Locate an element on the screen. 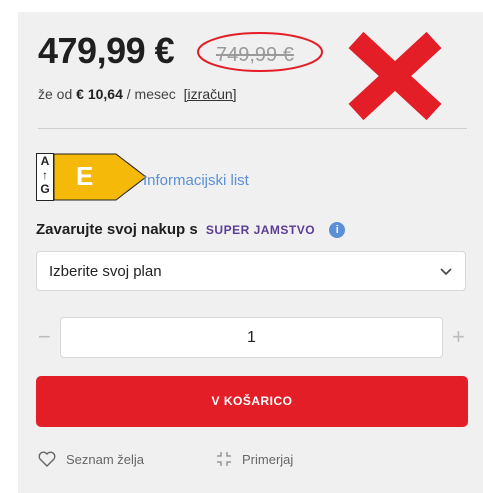 The width and height of the screenshot is (483, 493). old-price-annotation: 749,99 € is located at coordinates (260, 52).